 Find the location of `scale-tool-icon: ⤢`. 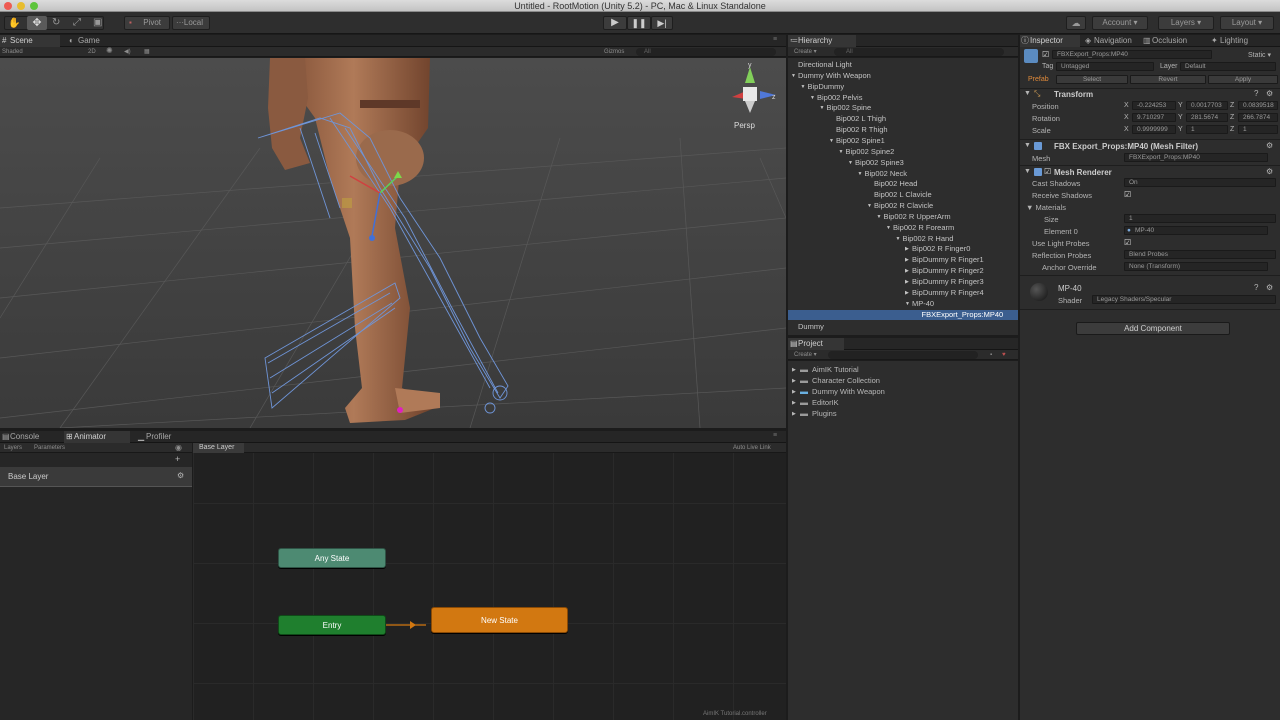

scale-tool-icon: ⤢ is located at coordinates (77, 23).